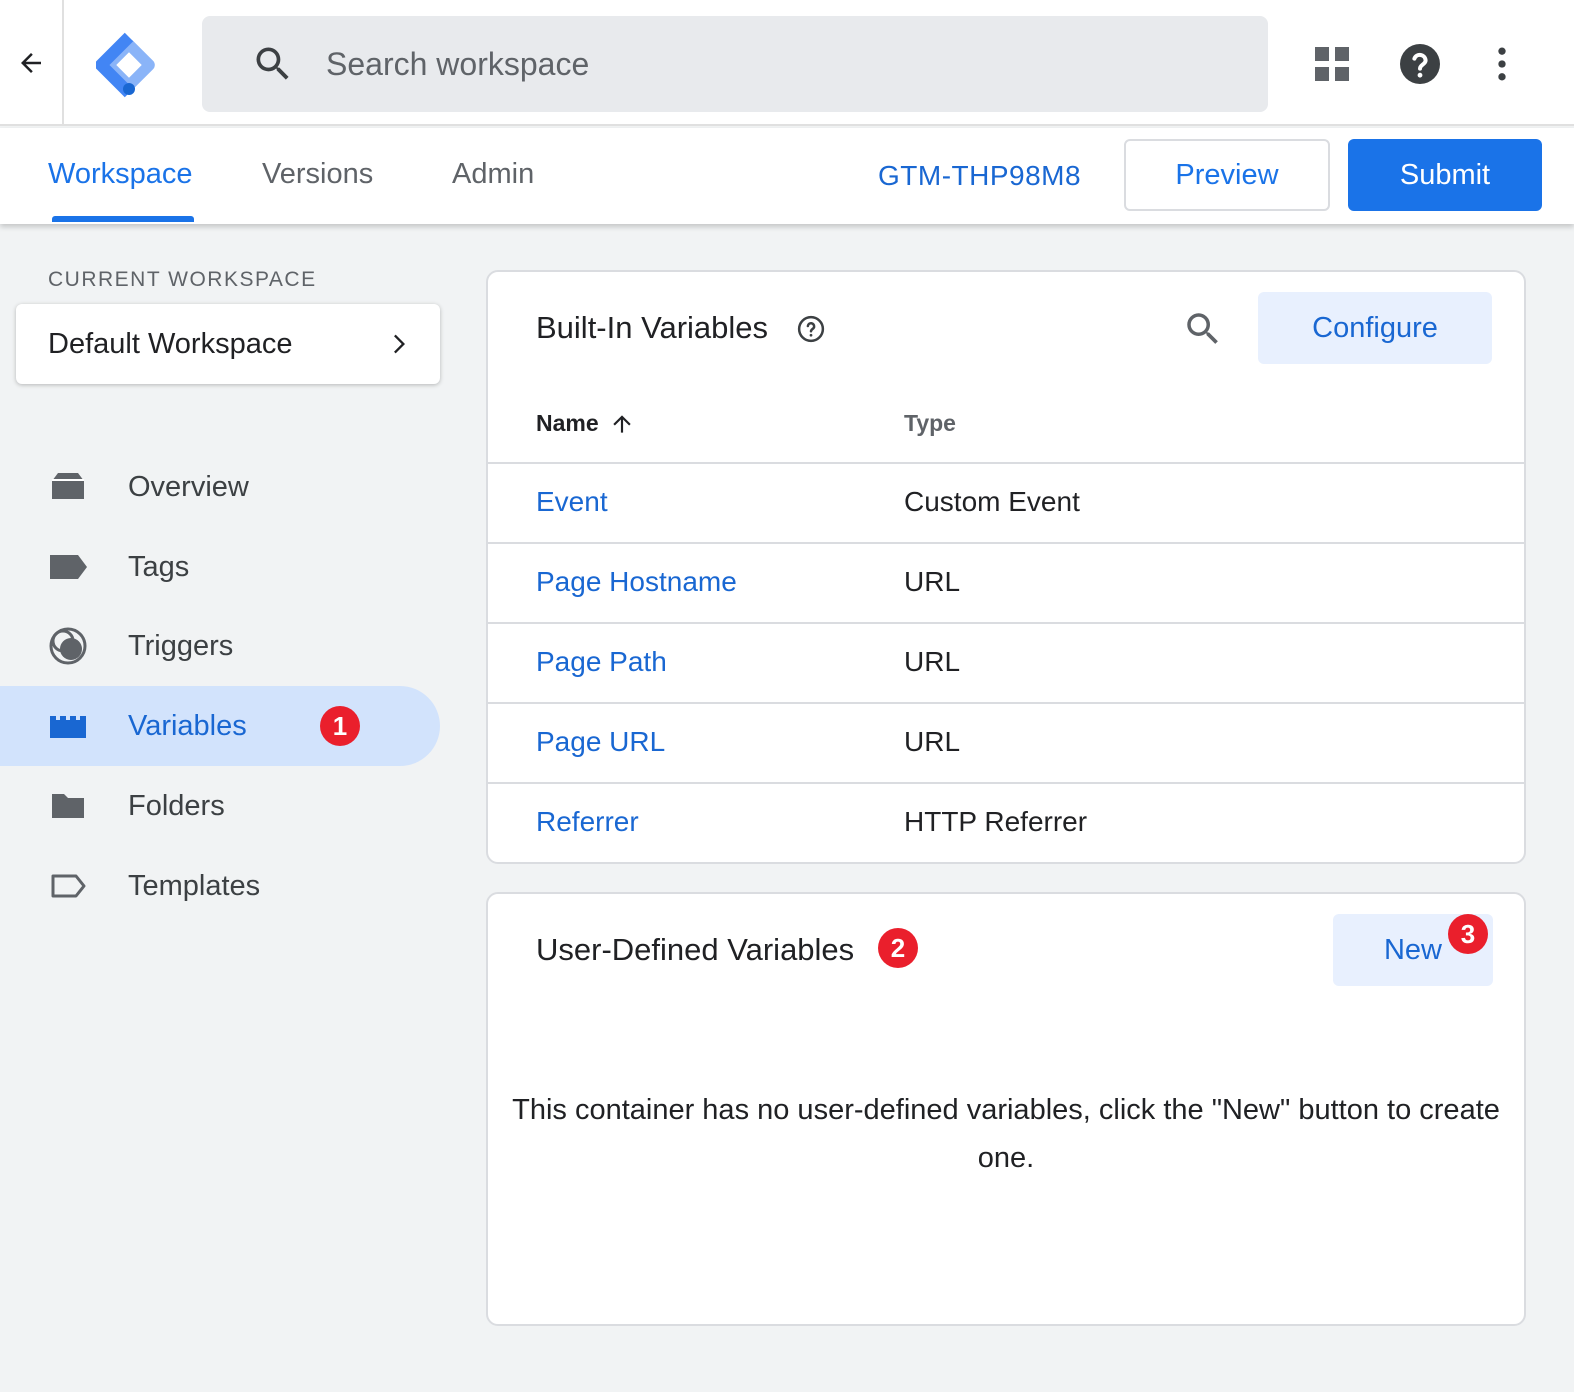 Image resolution: width=1574 pixels, height=1392 pixels. Describe the element at coordinates (68, 886) in the screenshot. I see `template-icon` at that location.